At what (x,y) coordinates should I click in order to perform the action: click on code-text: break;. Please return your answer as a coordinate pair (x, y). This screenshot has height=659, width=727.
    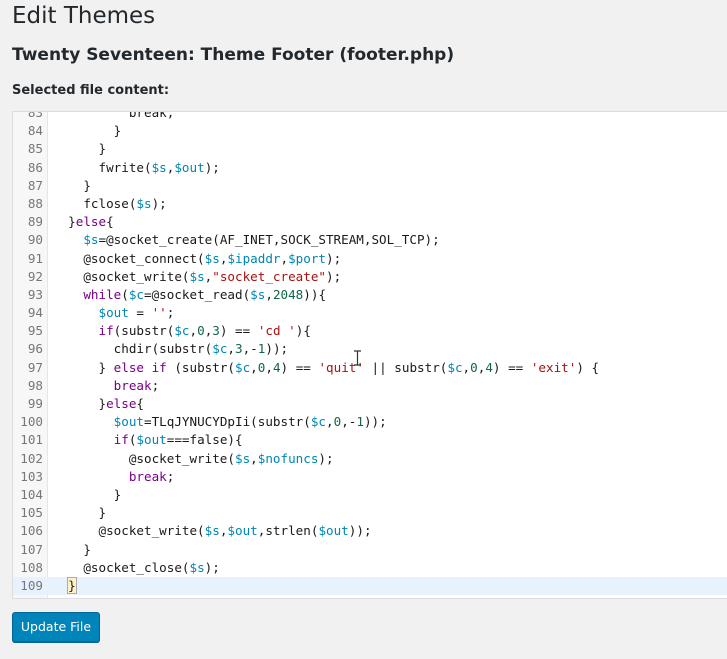
    Looking at the image, I should click on (106, 386).